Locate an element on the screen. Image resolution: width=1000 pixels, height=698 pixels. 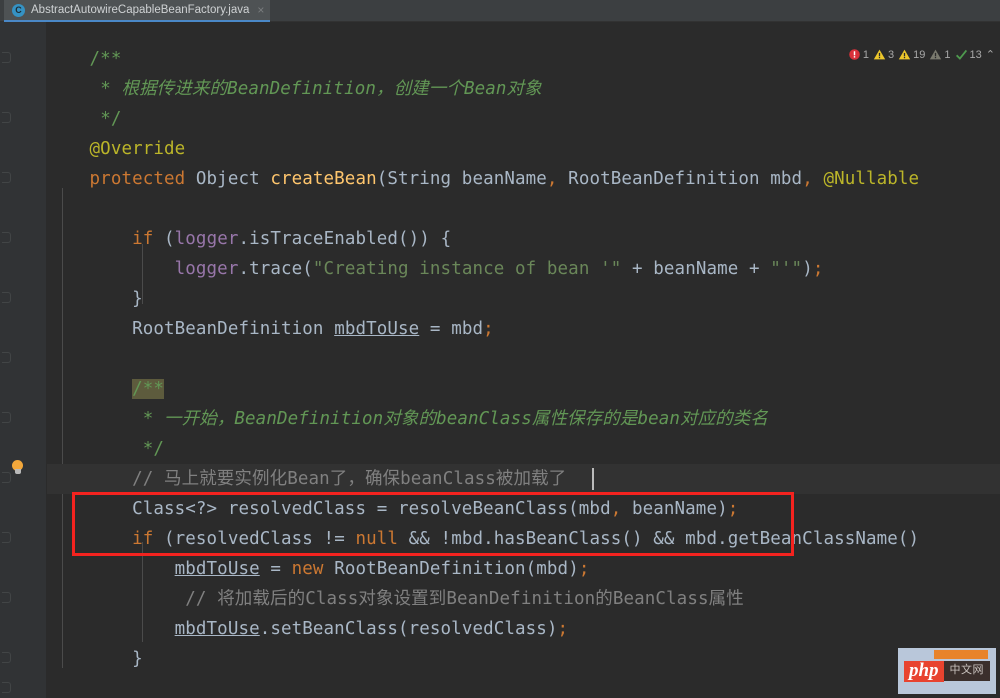
code-token: createBean is located at coordinates (323, 179).